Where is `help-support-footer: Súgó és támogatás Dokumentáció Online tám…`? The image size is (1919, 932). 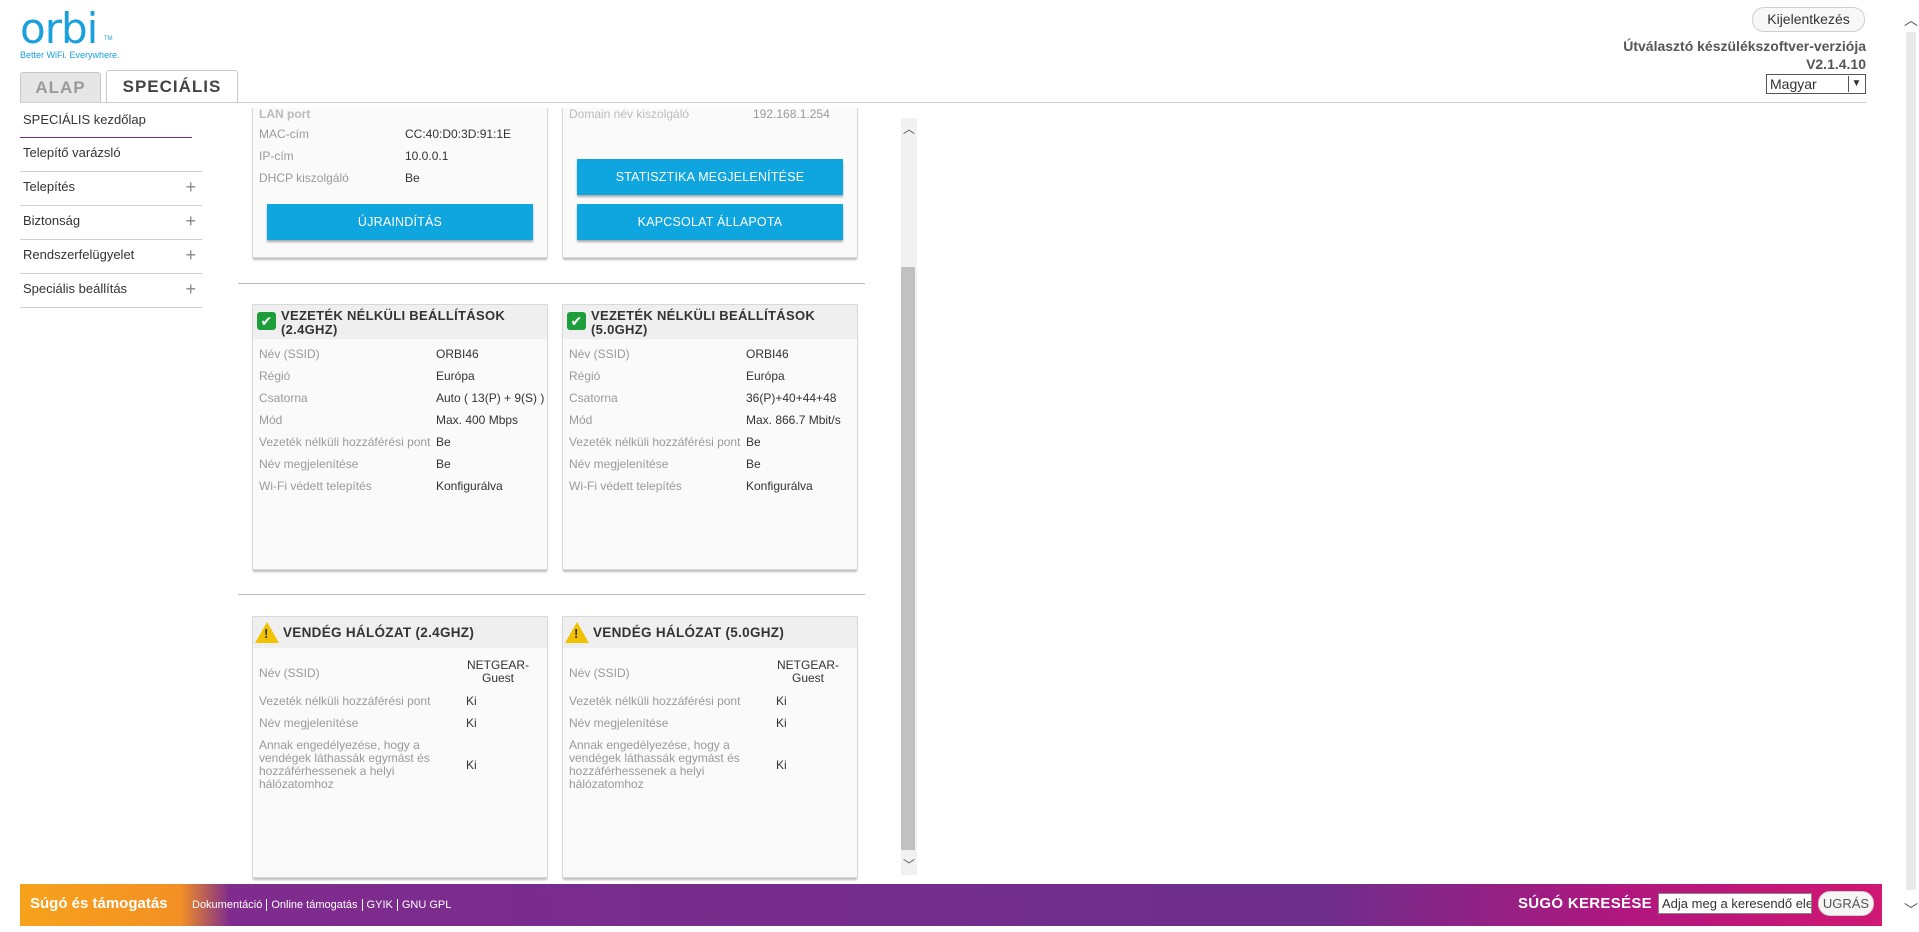
help-support-footer: Súgó és támogatás Dokumentáció Online tám… is located at coordinates (951, 905).